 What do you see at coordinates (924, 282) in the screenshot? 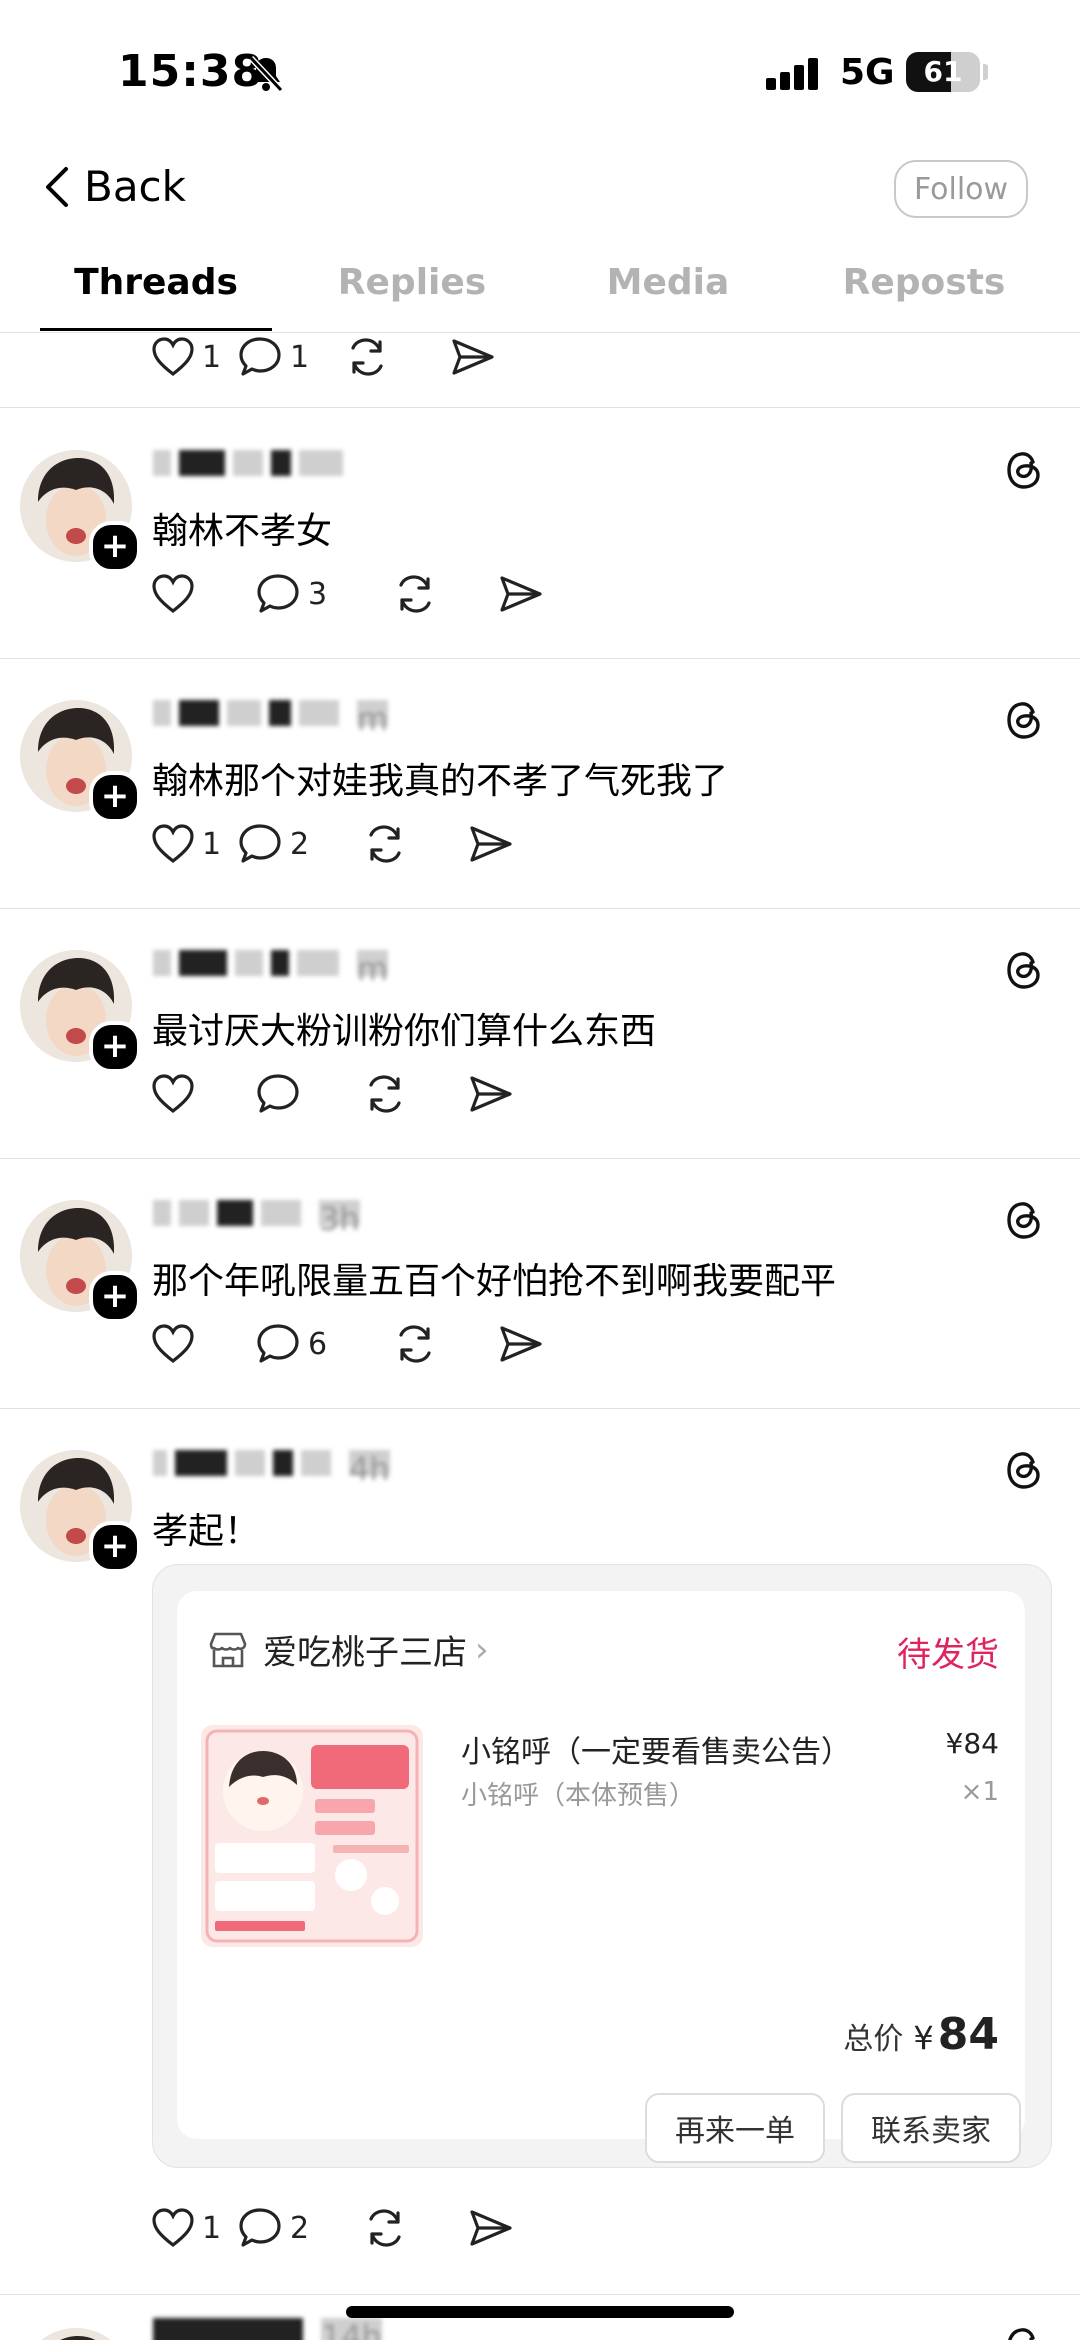
I see `tab-reposts: Reposts` at bounding box center [924, 282].